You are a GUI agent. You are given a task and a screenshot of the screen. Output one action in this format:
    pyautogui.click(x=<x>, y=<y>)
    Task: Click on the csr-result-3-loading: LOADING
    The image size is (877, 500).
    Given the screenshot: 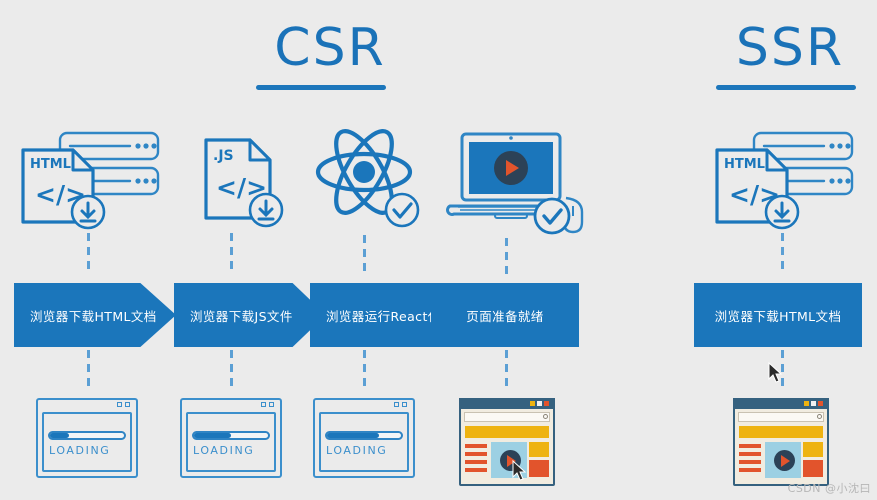 What is the action you would take?
    pyautogui.click(x=364, y=438)
    